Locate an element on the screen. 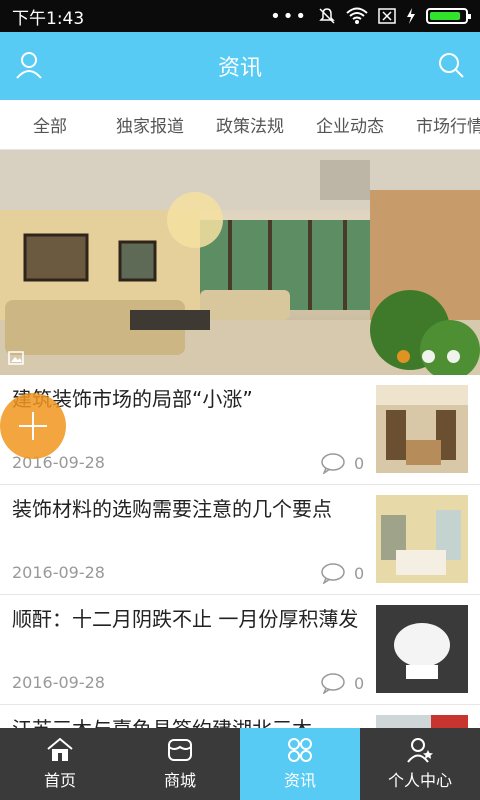 Image resolution: width=480 pixels, height=800 pixels. tab-exclusive-reports: 独家报道 is located at coordinates (150, 124).